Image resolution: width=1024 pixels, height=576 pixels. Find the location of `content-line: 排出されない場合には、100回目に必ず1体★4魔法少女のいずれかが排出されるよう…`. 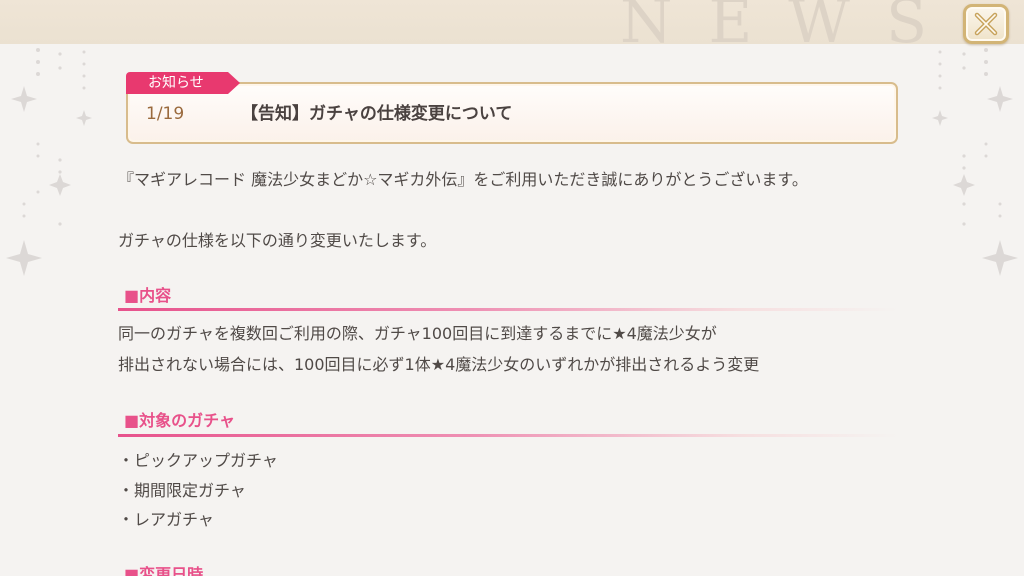

content-line: 排出されない場合には、100回目に必ず1体★4魔法少女のいずれかが排出されるよう… is located at coordinates (439, 364).